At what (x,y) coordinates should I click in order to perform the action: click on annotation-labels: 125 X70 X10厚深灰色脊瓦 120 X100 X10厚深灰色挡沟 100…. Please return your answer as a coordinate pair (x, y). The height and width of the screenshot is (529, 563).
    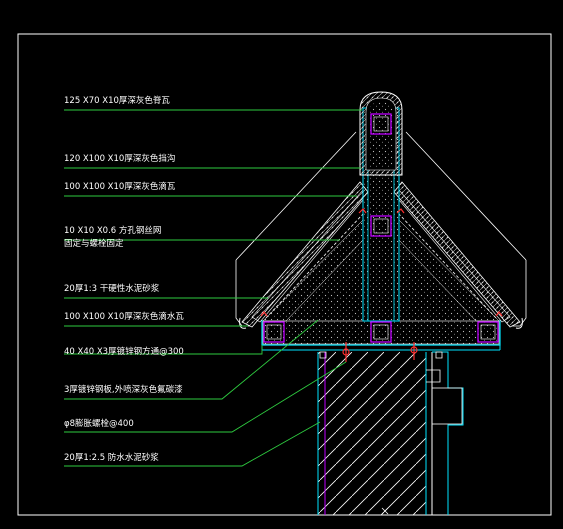
    Looking at the image, I should click on (124, 279).